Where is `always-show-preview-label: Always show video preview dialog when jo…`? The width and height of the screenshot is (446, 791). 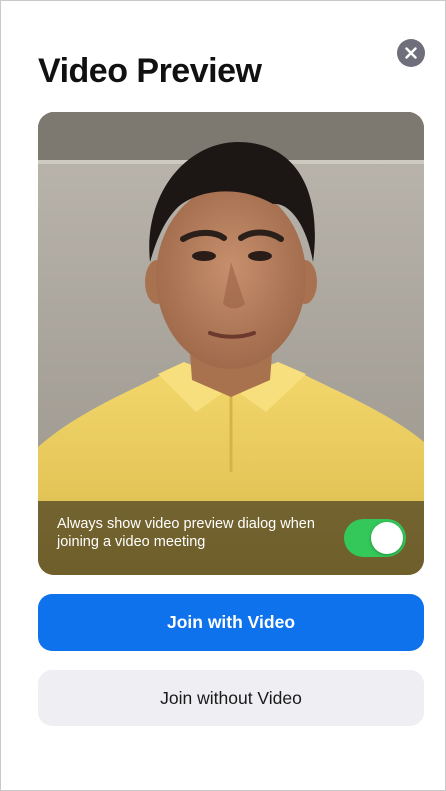 always-show-preview-label: Always show video preview dialog when jo… is located at coordinates (186, 533).